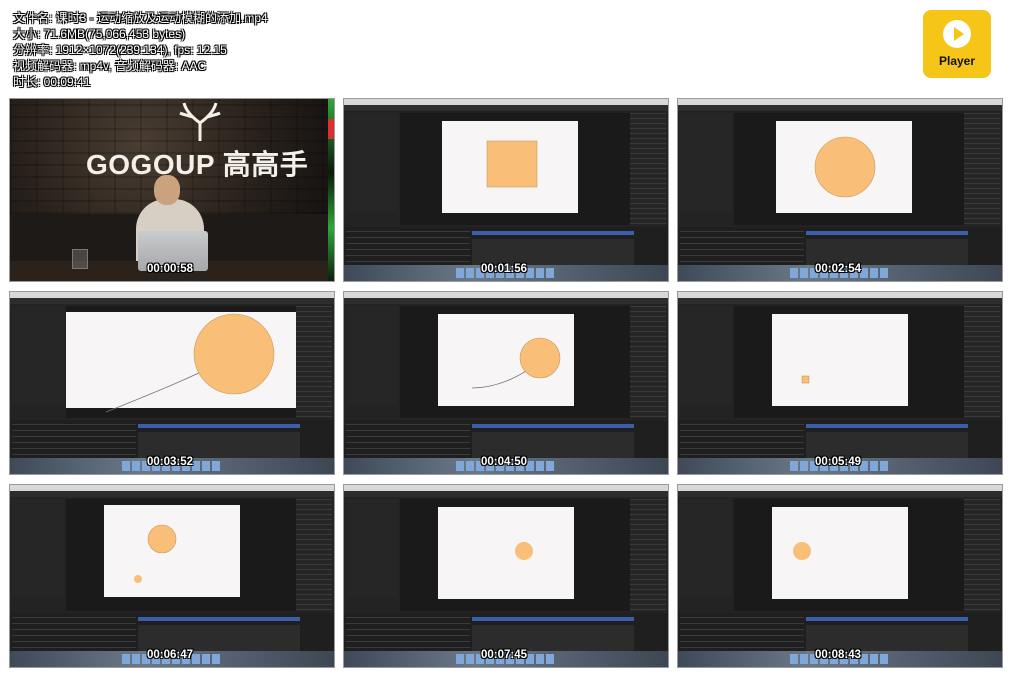  What do you see at coordinates (52, 82) in the screenshot?
I see `duration-line: 时长: 00:09:41` at bounding box center [52, 82].